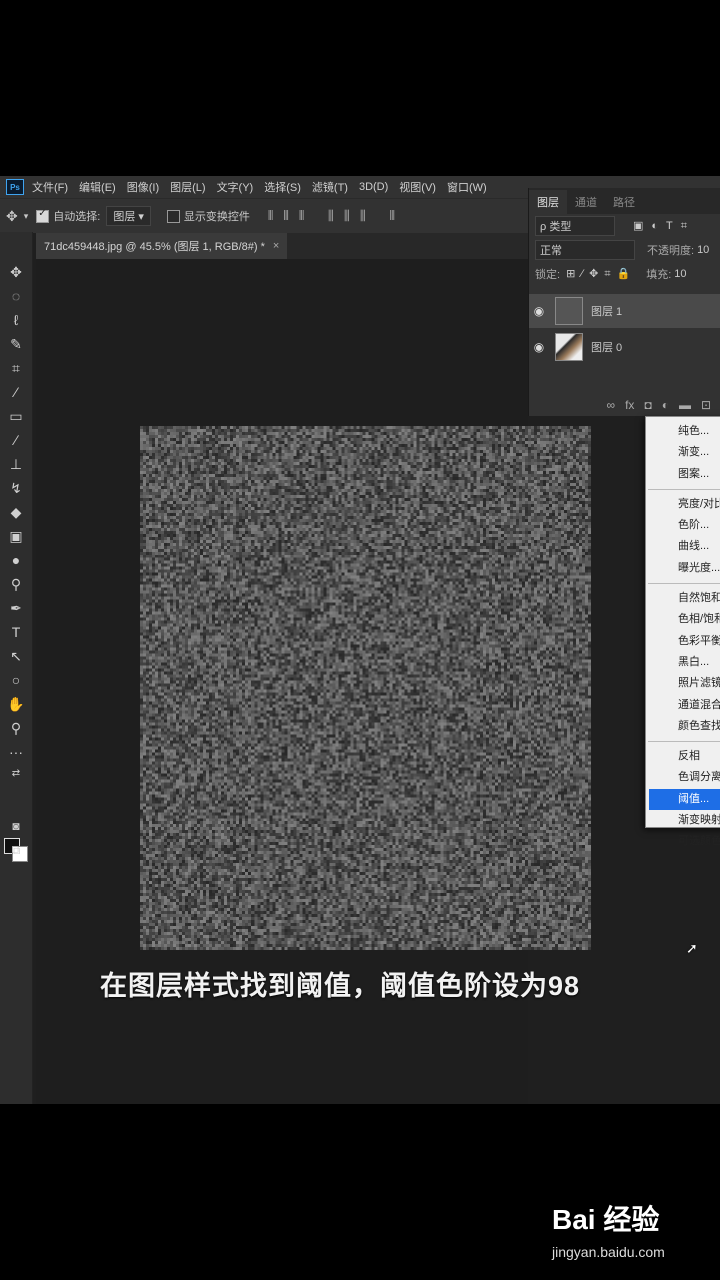 The width and height of the screenshot is (720, 1280). What do you see at coordinates (16, 656) in the screenshot?
I see `path-select-tool-icon: ↖` at bounding box center [16, 656].